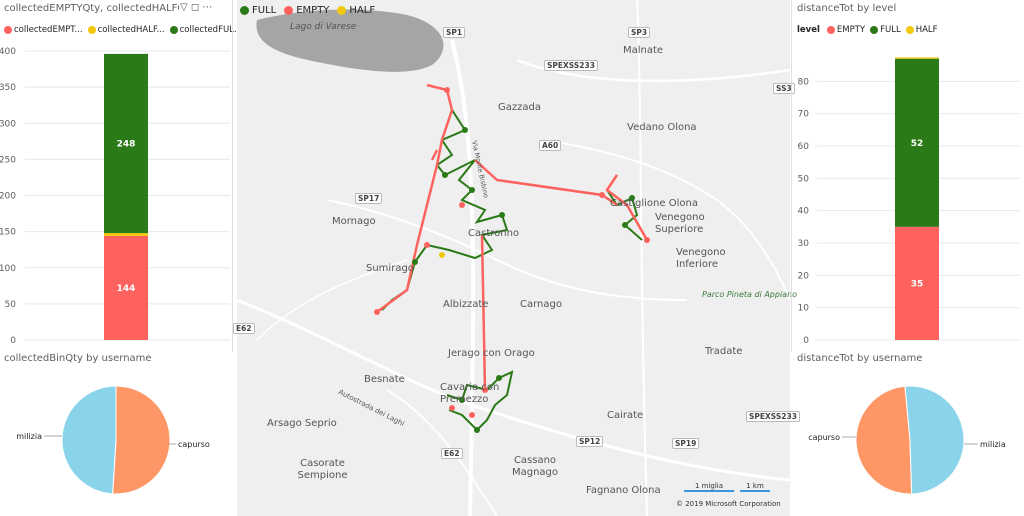  I want to click on town-label: Besnate, so click(384, 379).